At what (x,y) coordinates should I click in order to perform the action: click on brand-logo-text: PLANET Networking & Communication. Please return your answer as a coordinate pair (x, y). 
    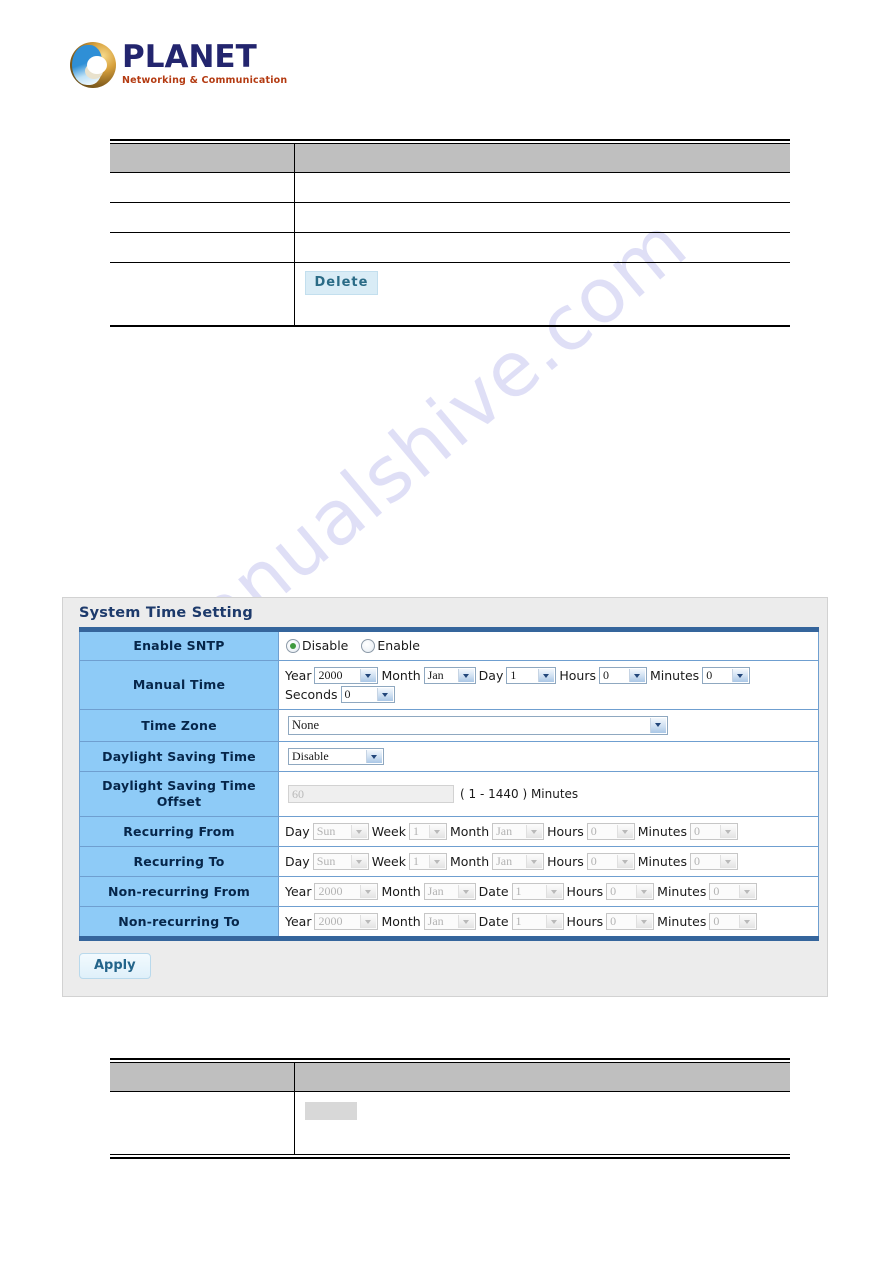
    Looking at the image, I should click on (204, 63).